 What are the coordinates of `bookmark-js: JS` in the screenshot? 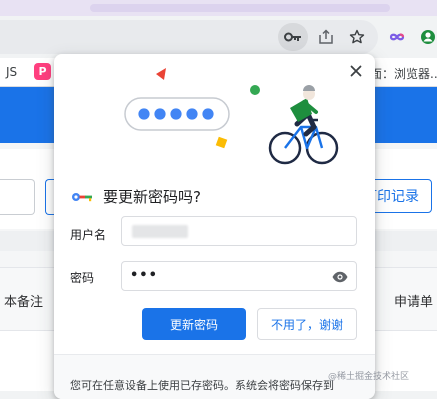 It's located at (11, 72).